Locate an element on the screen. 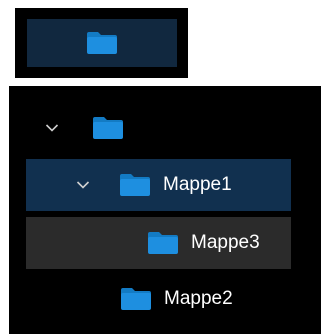 This screenshot has width=321, height=334. drag-preview-item is located at coordinates (102, 43).